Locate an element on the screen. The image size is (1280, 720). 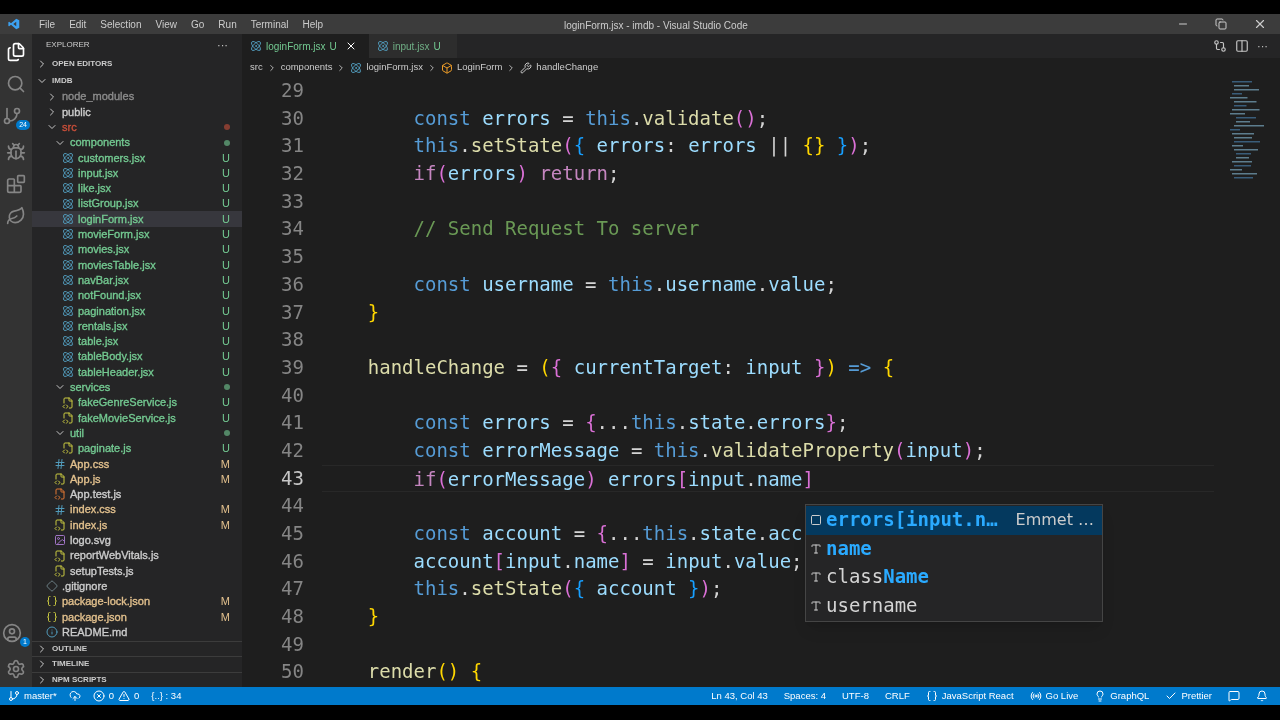
file-name: .gitignore is located at coordinates (85, 586).